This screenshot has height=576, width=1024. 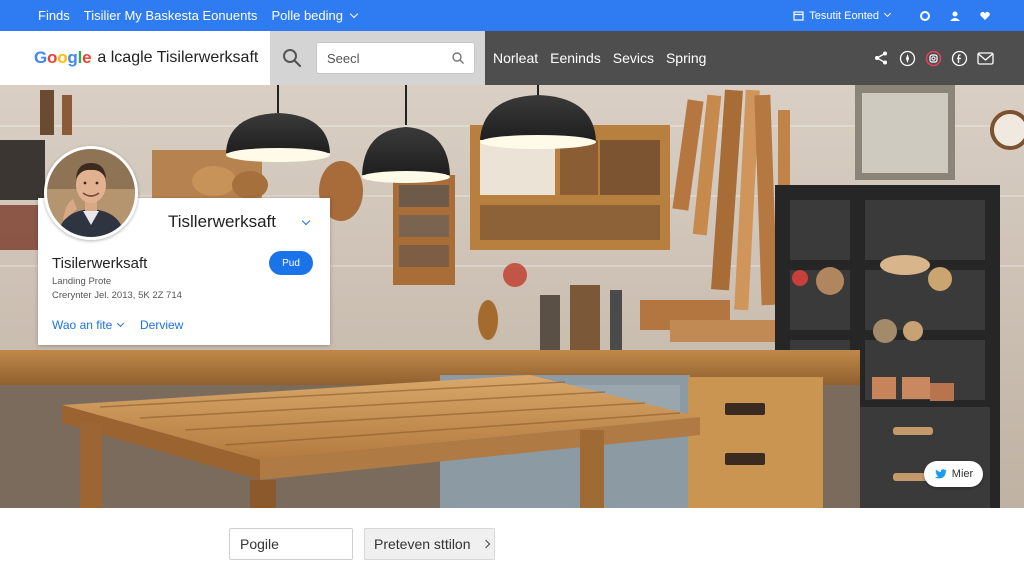 What do you see at coordinates (161, 325) in the screenshot?
I see `profile-link-overview: Derview` at bounding box center [161, 325].